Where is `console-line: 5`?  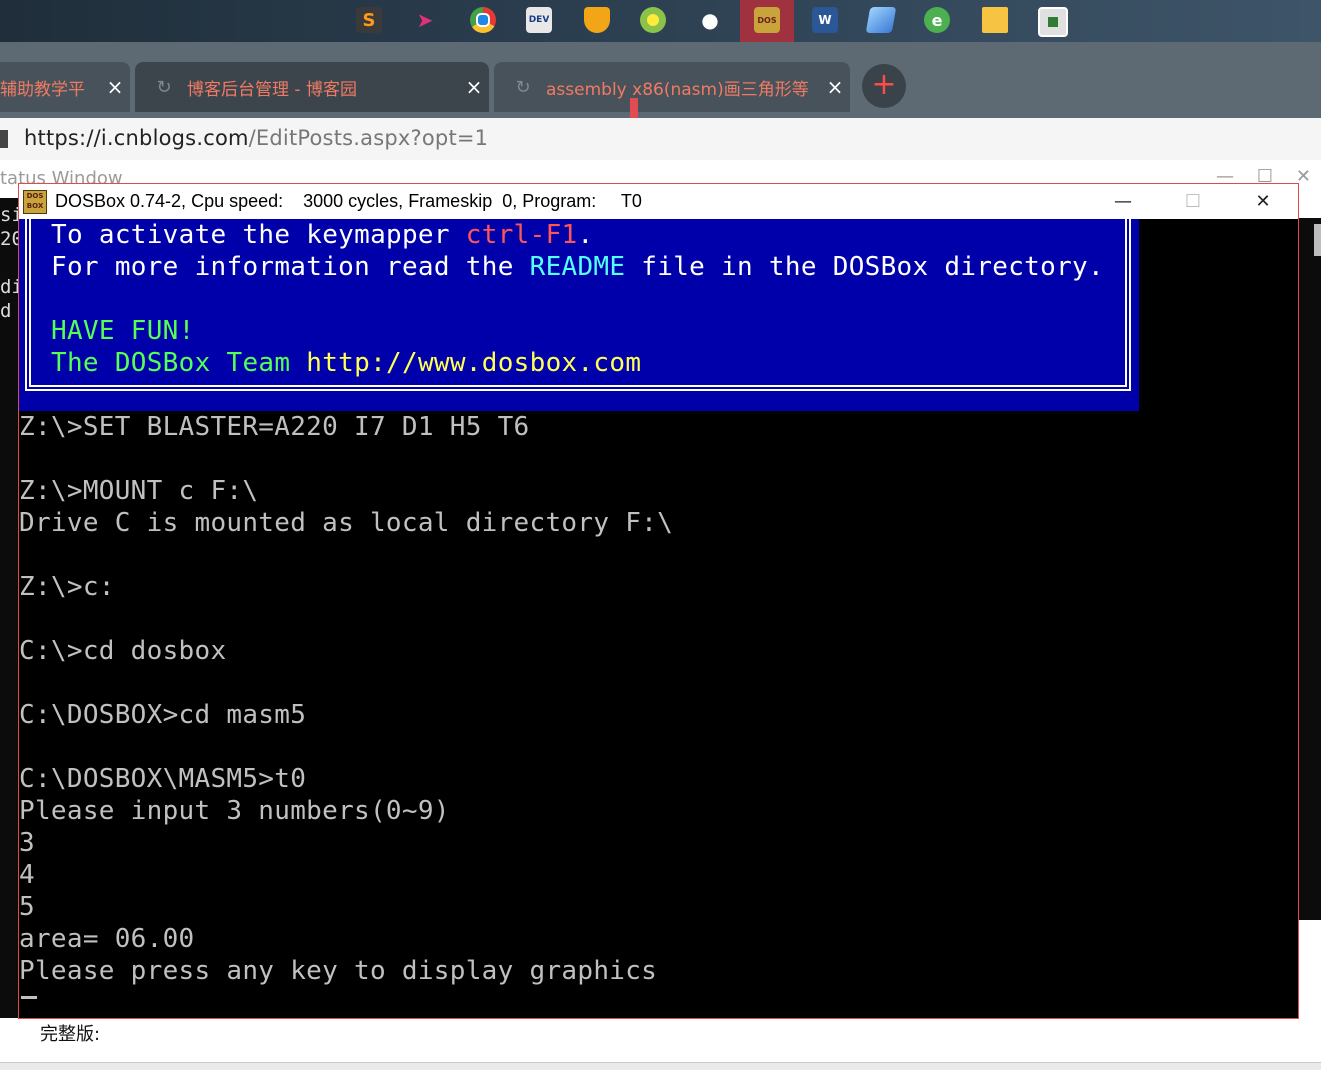
console-line: 5 is located at coordinates (27, 907).